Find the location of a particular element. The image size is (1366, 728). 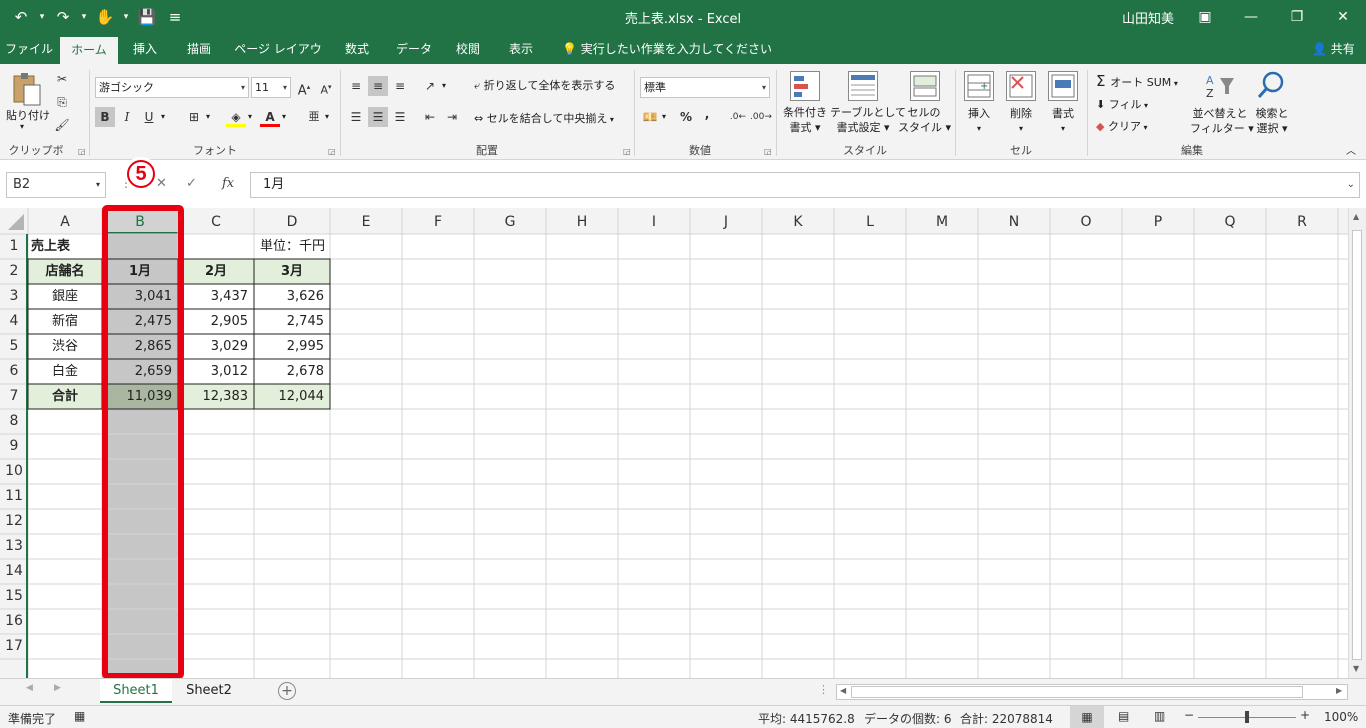

paste-dropdown-icon: ▾ is located at coordinates (22, 126).